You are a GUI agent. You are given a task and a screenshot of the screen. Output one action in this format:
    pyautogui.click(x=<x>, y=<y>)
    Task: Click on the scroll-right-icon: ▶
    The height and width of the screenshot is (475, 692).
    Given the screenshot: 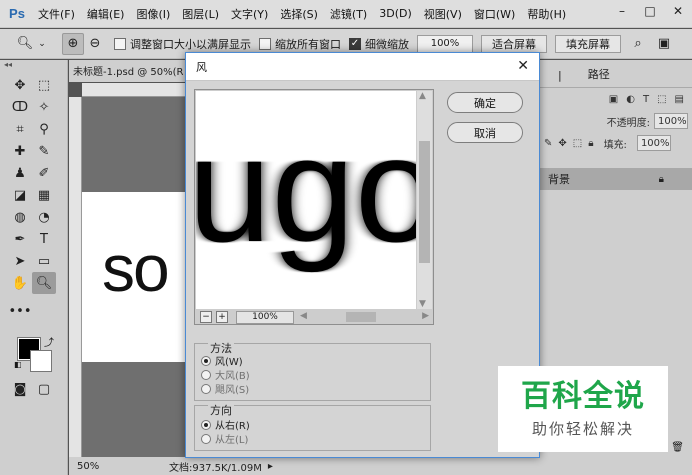 What is the action you would take?
    pyautogui.click(x=425, y=316)
    